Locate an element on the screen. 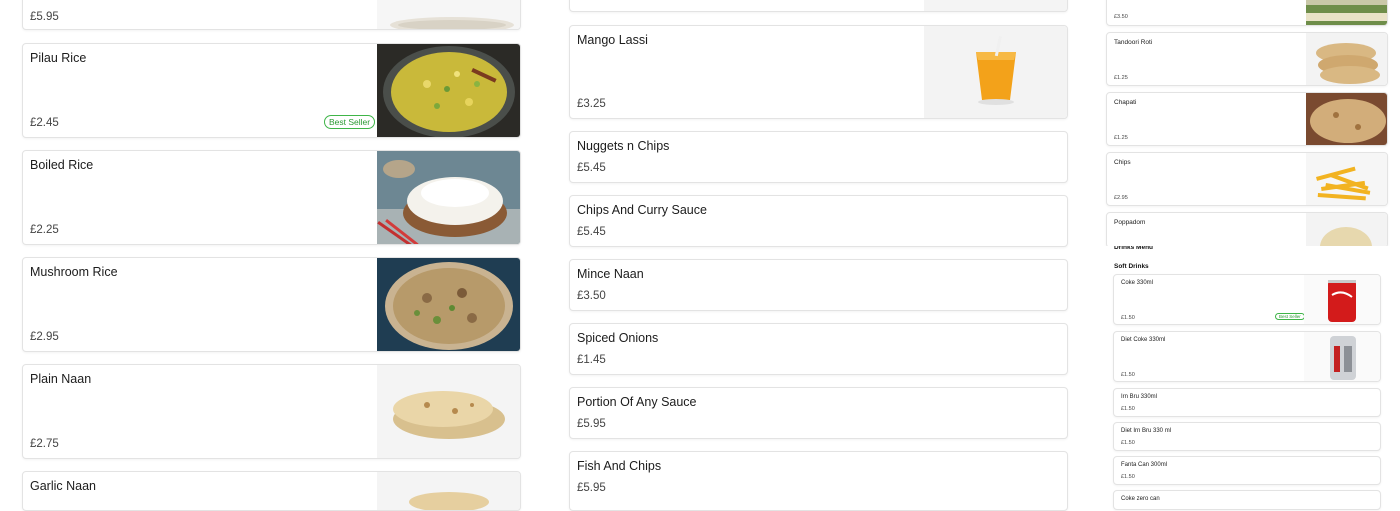 Image resolution: width=1400 pixels, height=511 pixels. item-name: Mushroom Rice is located at coordinates (74, 272).